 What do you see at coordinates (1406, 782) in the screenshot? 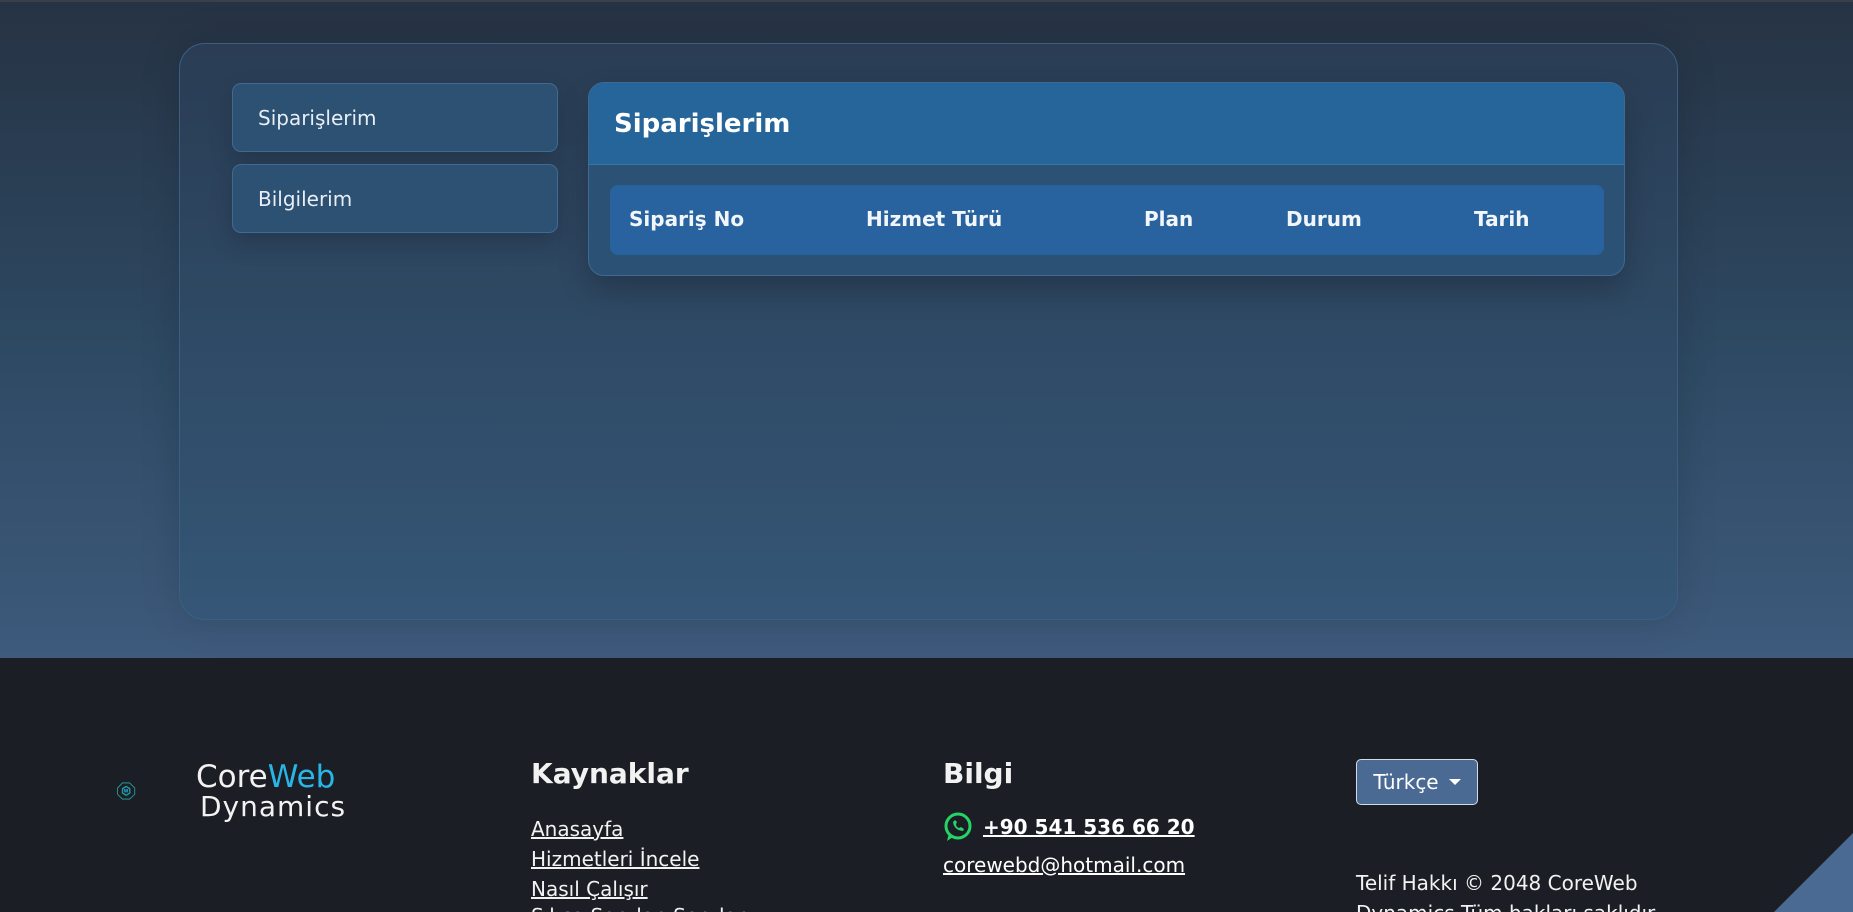
I see `language-selected: Türkçe` at bounding box center [1406, 782].